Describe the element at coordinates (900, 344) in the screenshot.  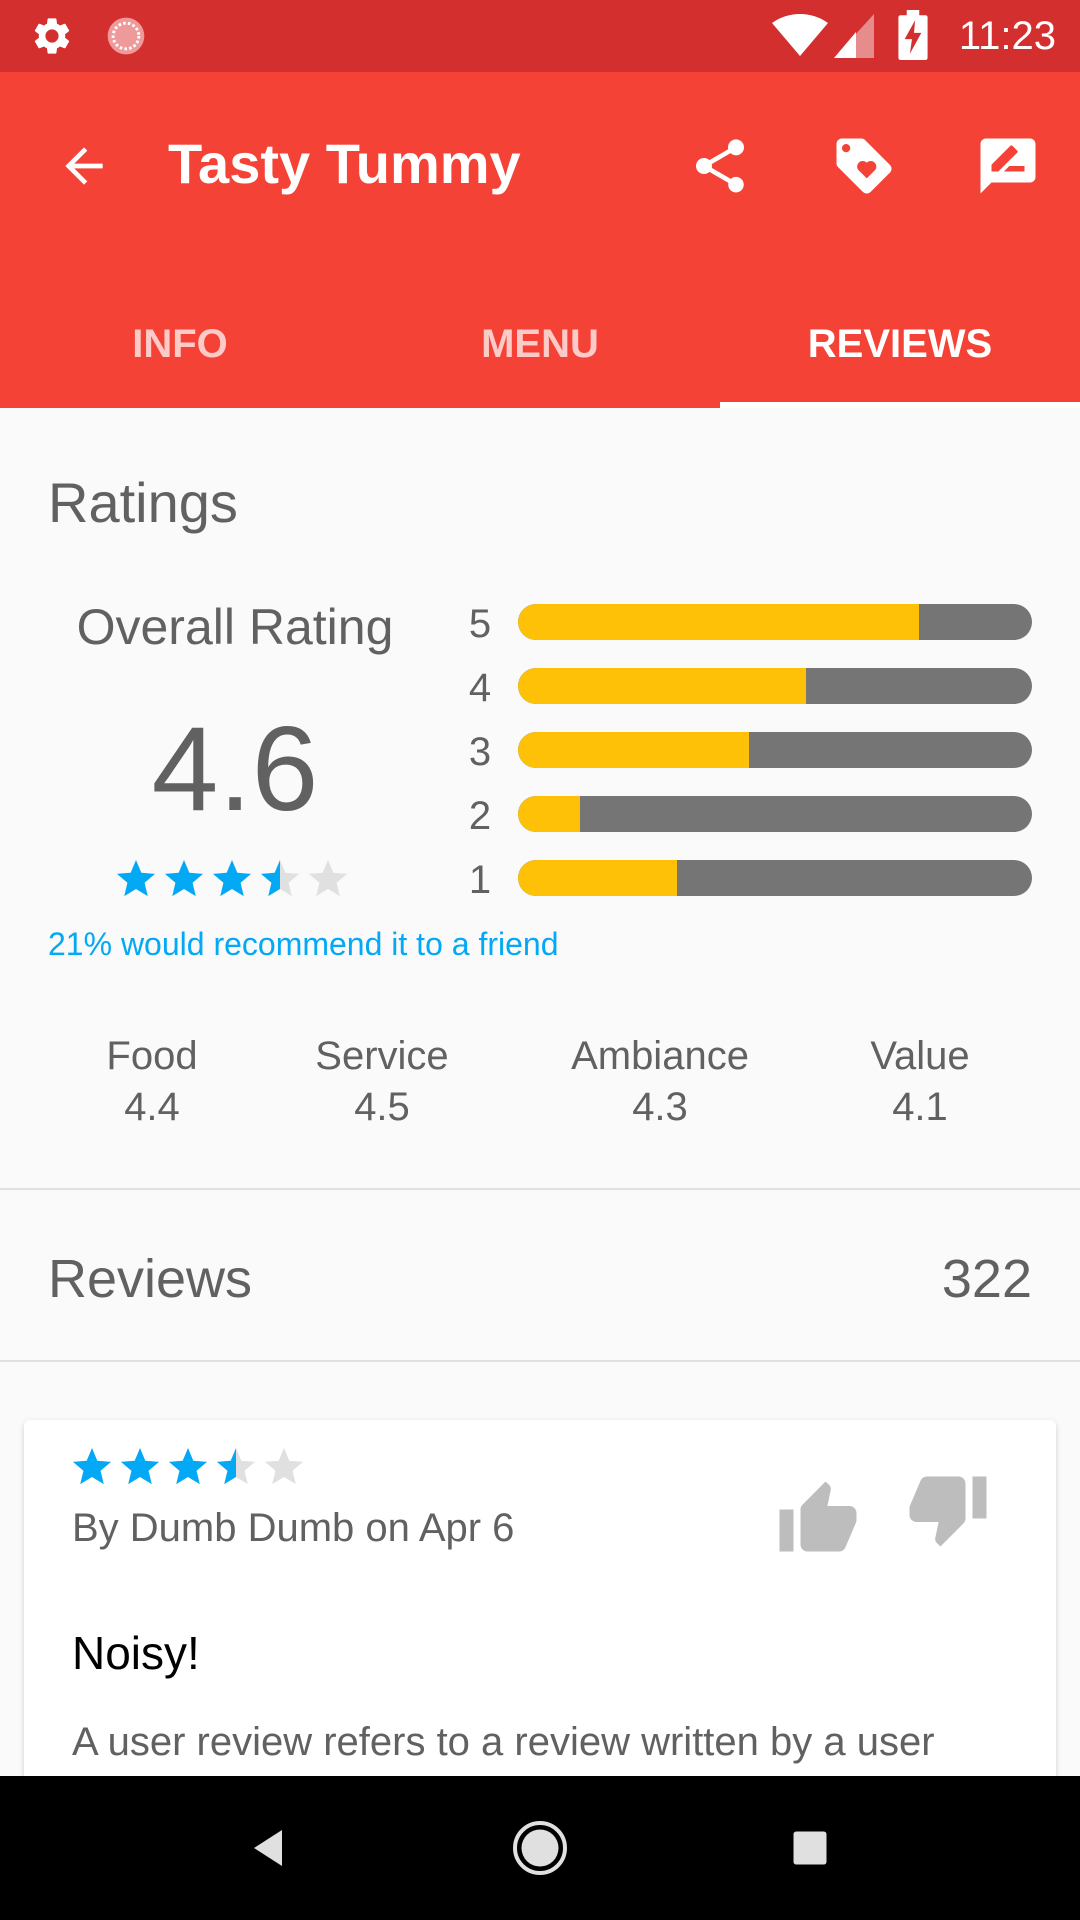
I see `tab-reviews: REVIEWS` at that location.